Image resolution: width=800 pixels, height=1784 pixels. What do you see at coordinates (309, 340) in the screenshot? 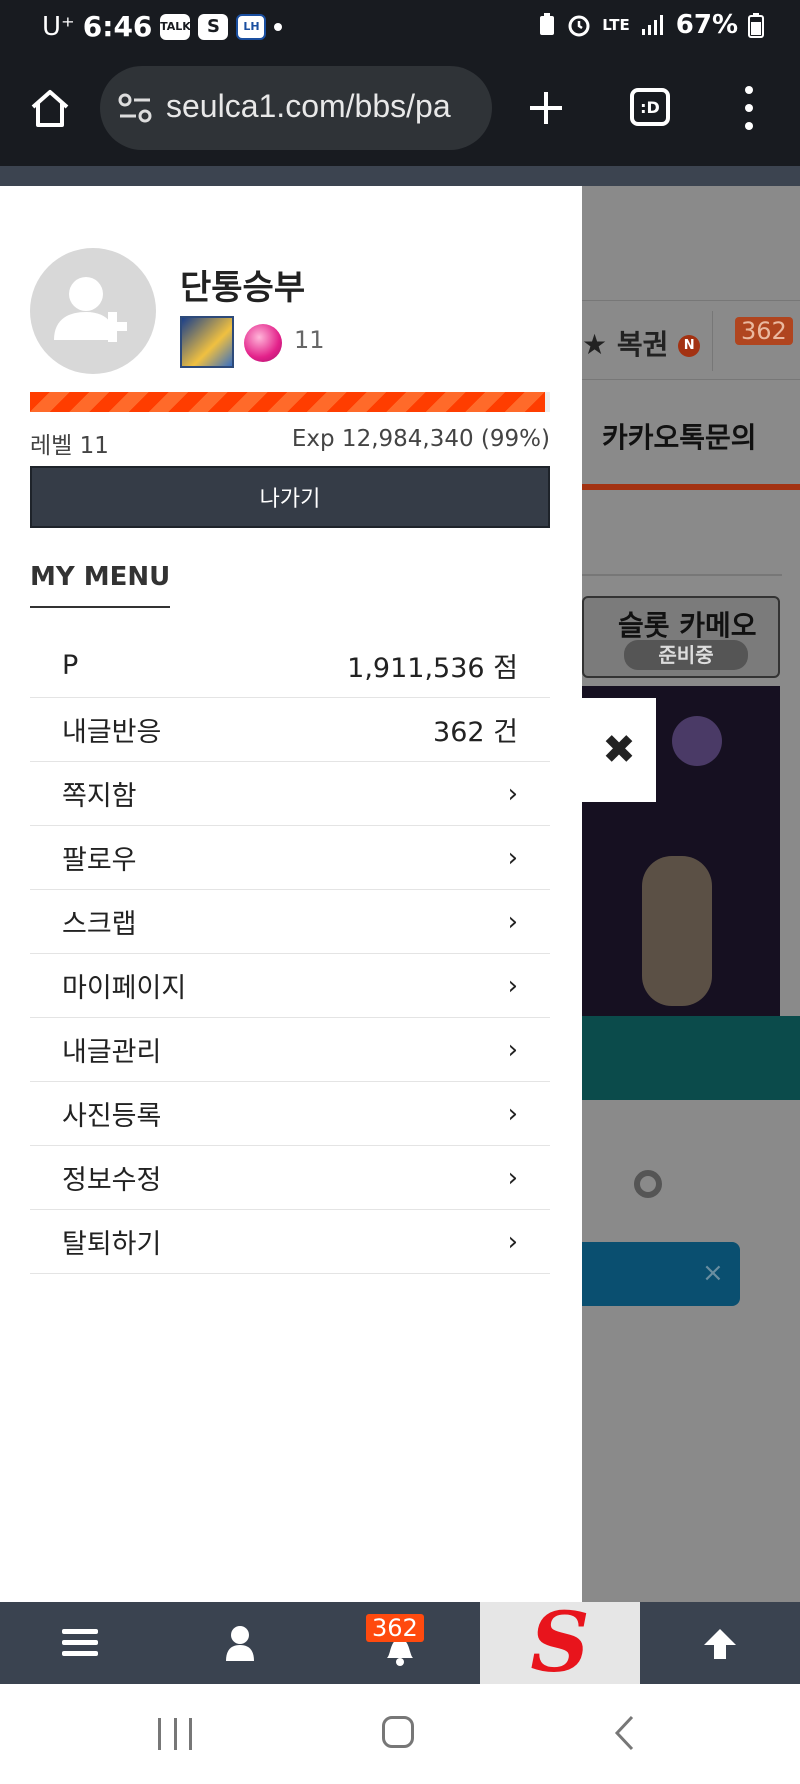
I see `level-badge-number: 11` at bounding box center [309, 340].